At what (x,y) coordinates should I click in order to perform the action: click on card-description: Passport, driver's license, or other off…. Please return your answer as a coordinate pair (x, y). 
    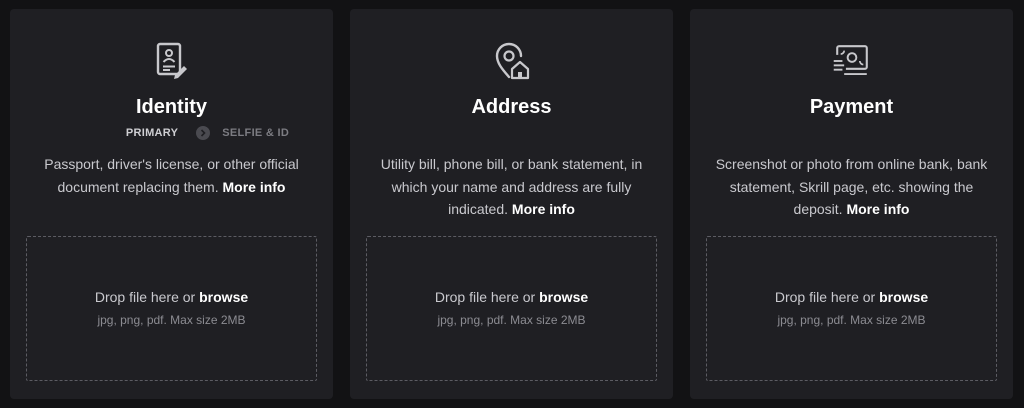
    Looking at the image, I should click on (171, 175).